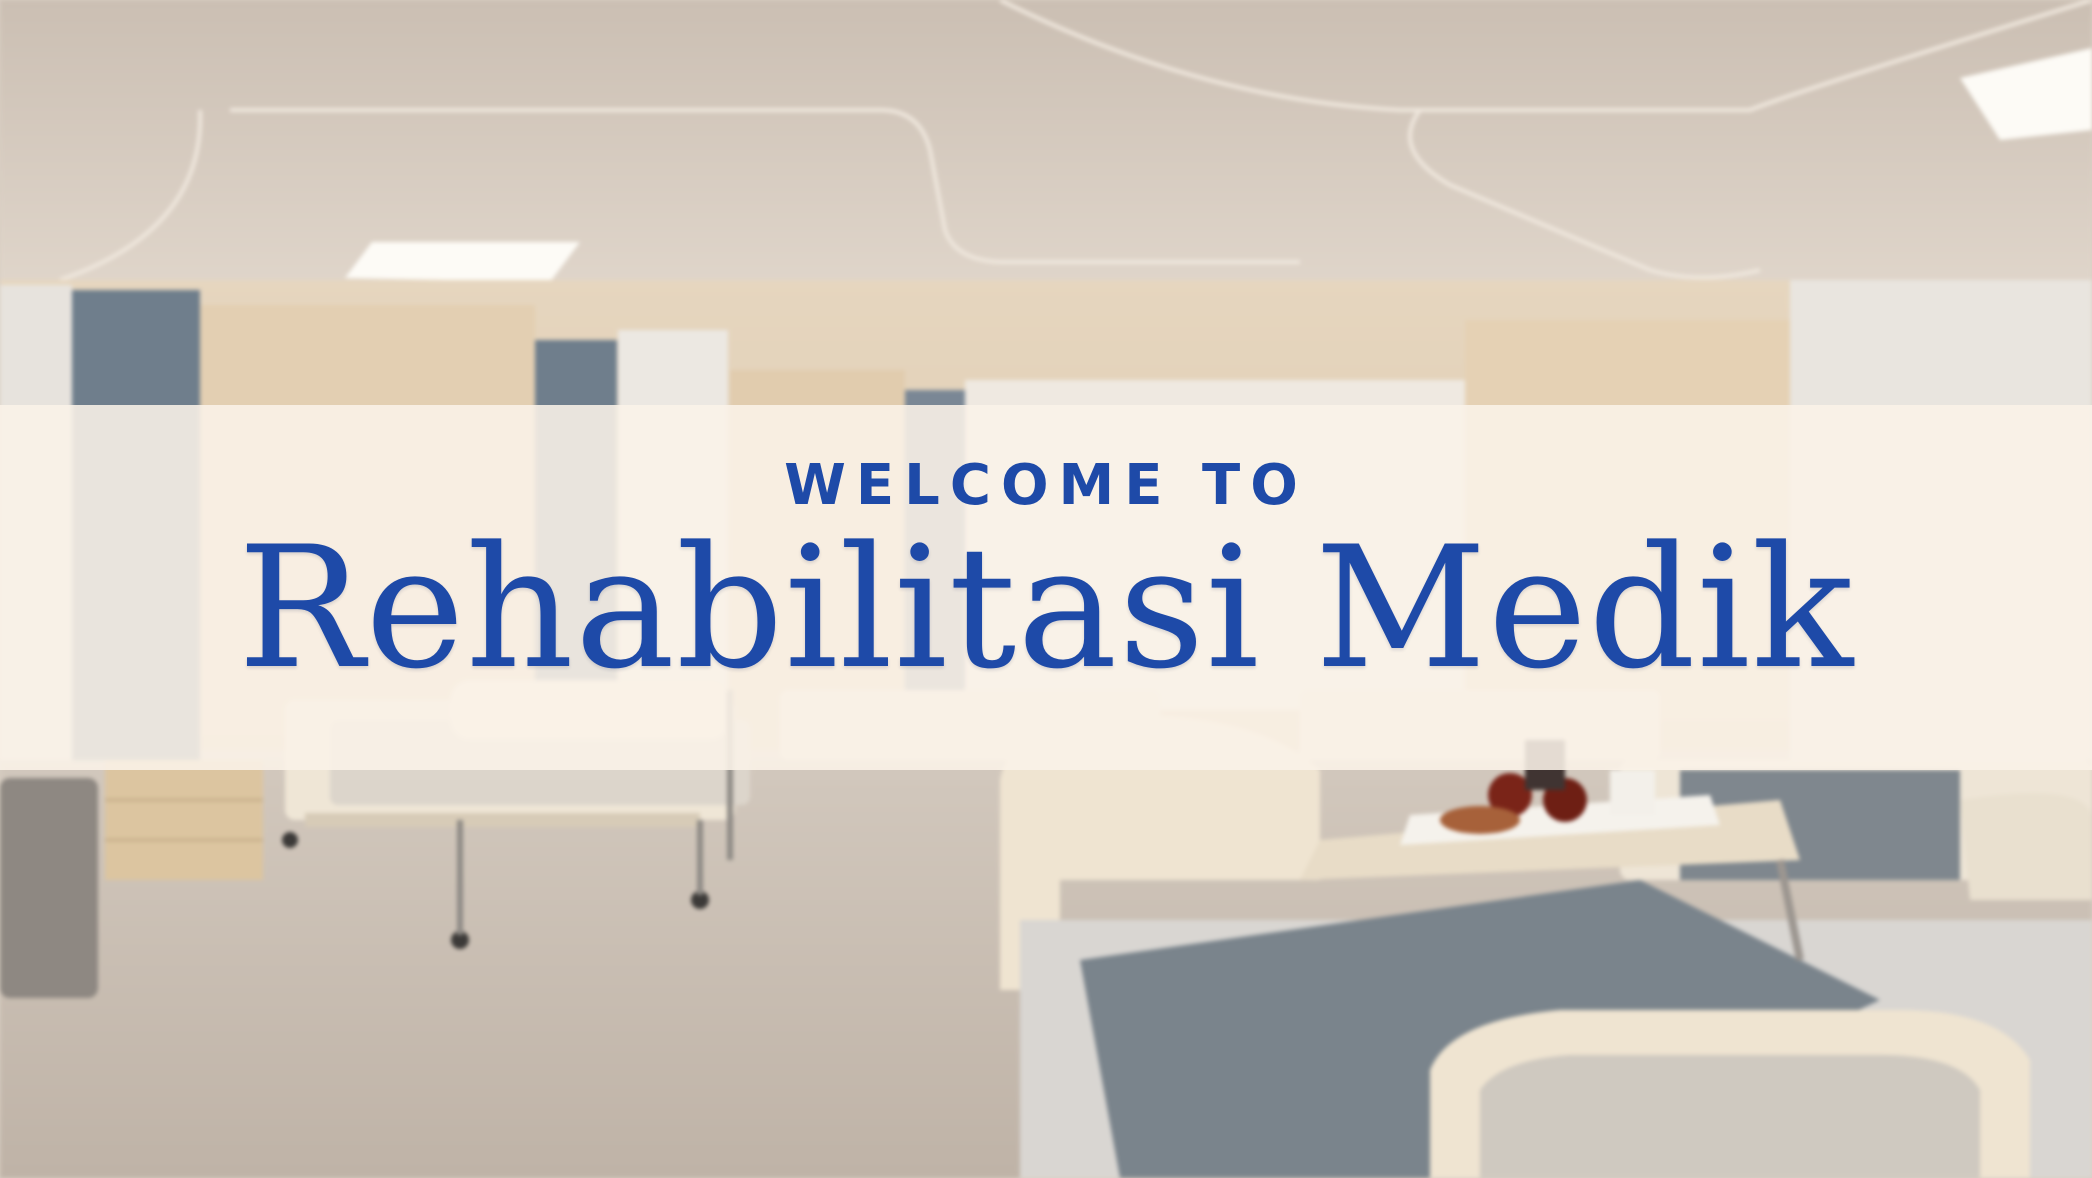 This screenshot has width=2092, height=1178. I want to click on welcome-label: WELCOME TO, so click(1046, 485).